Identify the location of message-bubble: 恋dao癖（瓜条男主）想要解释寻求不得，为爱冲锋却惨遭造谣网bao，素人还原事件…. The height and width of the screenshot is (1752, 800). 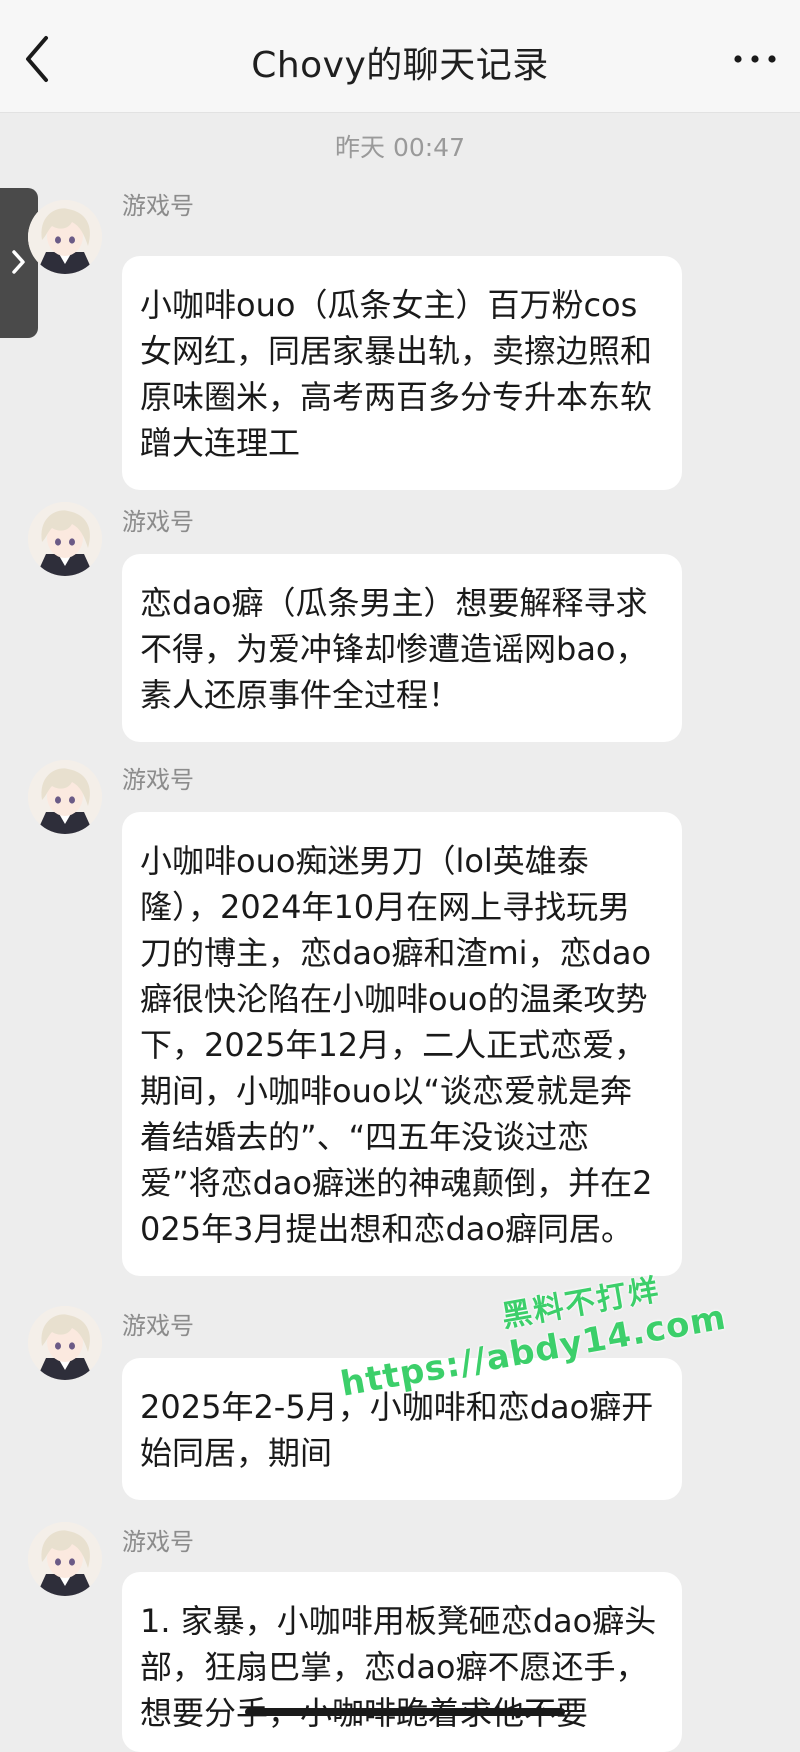
(402, 648).